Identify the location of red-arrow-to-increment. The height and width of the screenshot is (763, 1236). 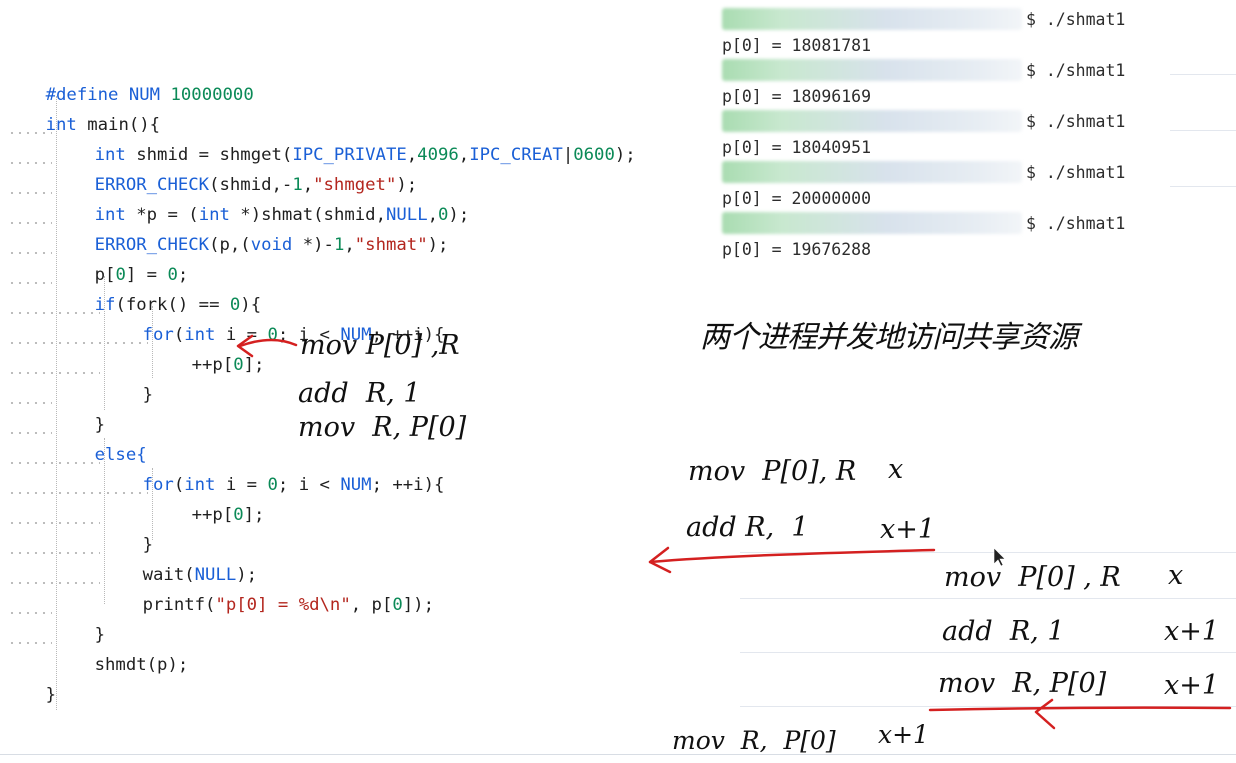
(268, 343).